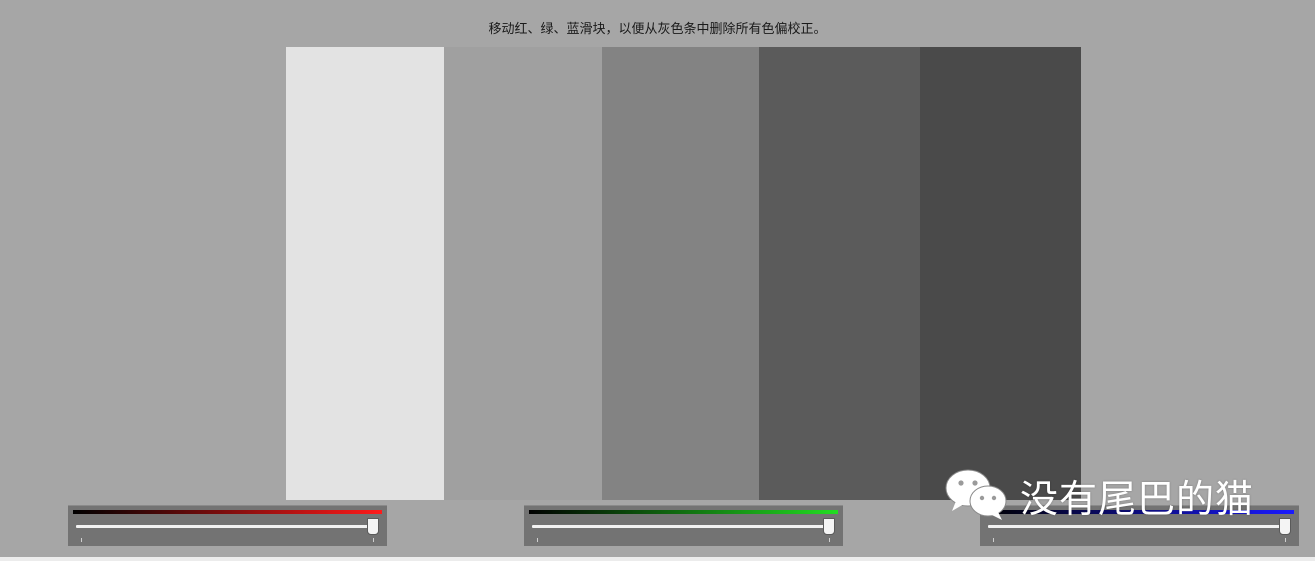 The width and height of the screenshot is (1315, 561). What do you see at coordinates (227, 512) in the screenshot?
I see `red-gradient` at bounding box center [227, 512].